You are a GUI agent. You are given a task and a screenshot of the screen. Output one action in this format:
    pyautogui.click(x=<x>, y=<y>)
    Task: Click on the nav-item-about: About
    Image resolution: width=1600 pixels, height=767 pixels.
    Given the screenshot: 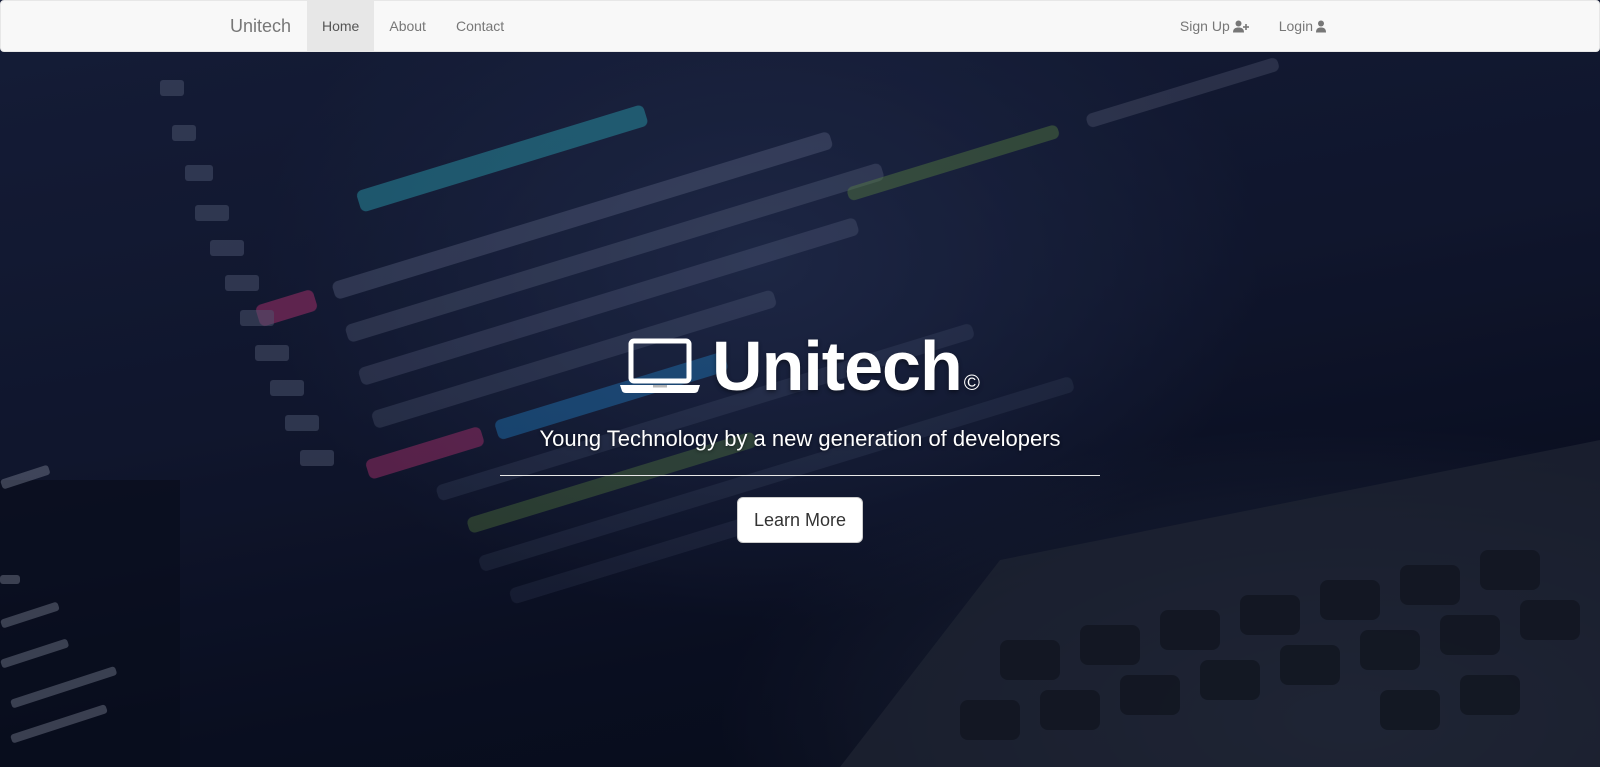 What is the action you would take?
    pyautogui.click(x=407, y=26)
    